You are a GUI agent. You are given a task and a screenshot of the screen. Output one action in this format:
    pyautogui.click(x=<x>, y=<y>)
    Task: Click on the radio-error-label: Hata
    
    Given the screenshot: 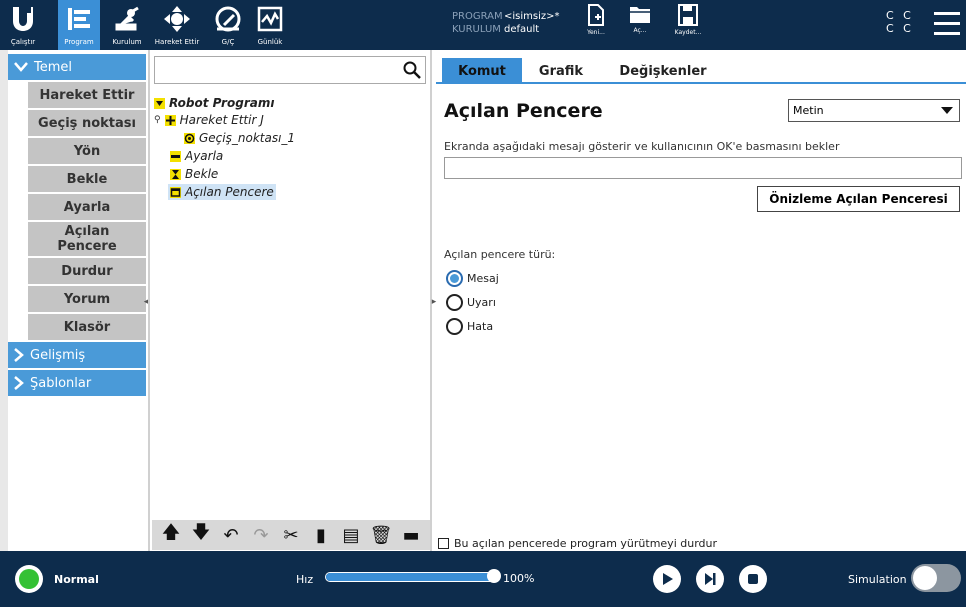 What is the action you would take?
    pyautogui.click(x=480, y=326)
    